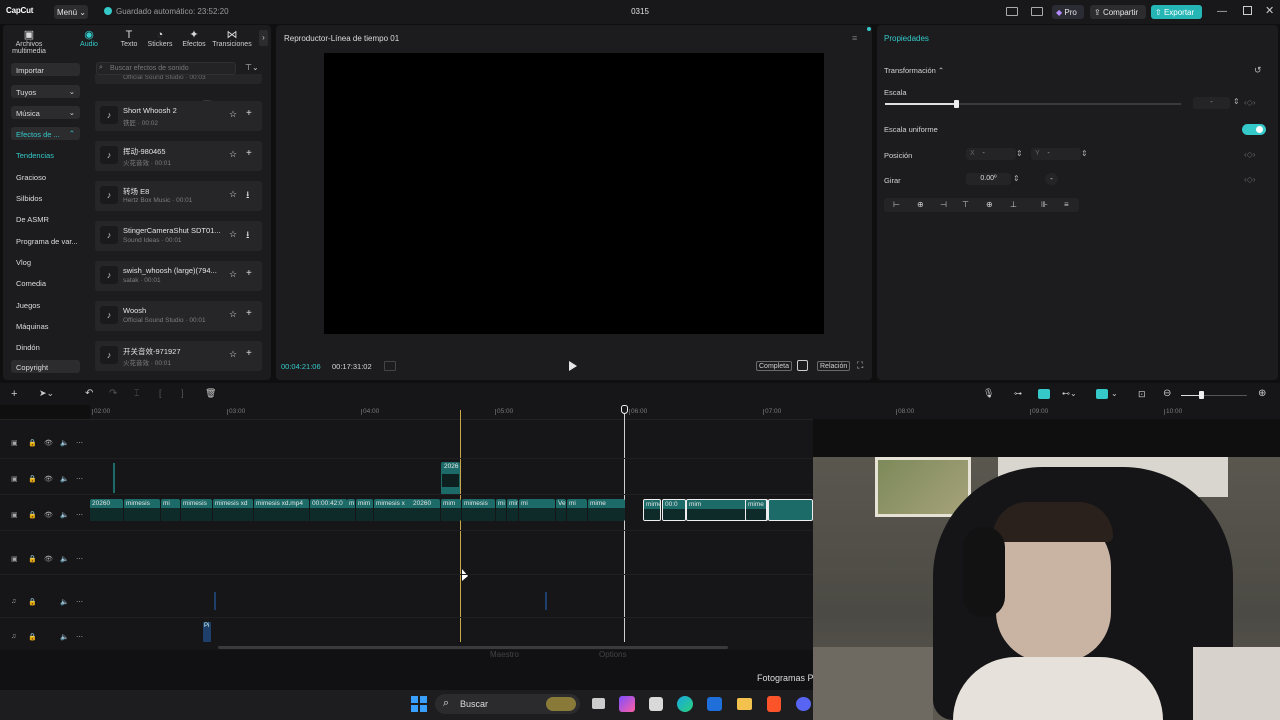 This screenshot has width=1280, height=720. What do you see at coordinates (182, 393) in the screenshot?
I see `trim-right-icon: ]` at bounding box center [182, 393].